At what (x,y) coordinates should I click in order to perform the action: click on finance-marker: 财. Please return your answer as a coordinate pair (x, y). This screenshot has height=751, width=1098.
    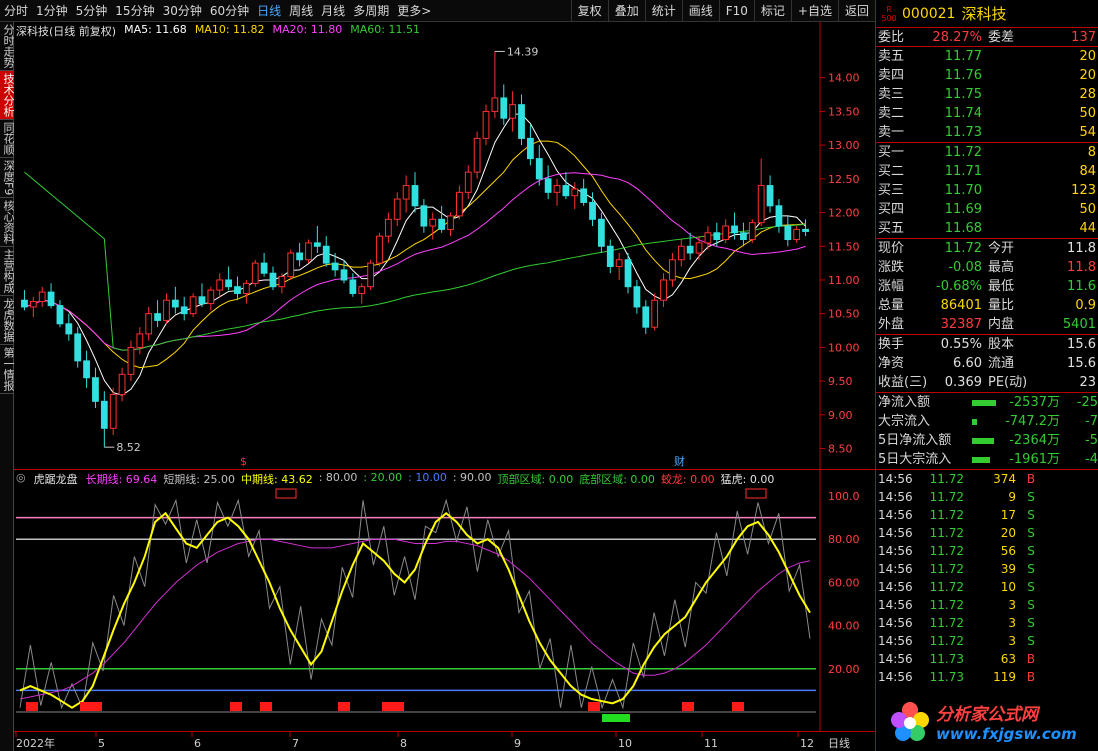
    Looking at the image, I should click on (679, 461).